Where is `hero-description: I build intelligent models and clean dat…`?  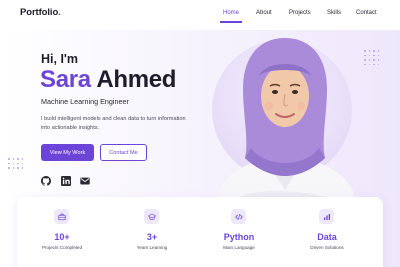
hero-description: I build intelligent models and clean dat… is located at coordinates (113, 123).